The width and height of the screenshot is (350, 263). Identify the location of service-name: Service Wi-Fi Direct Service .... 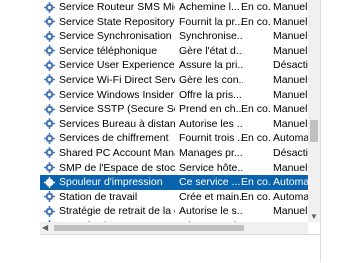
(117, 79).